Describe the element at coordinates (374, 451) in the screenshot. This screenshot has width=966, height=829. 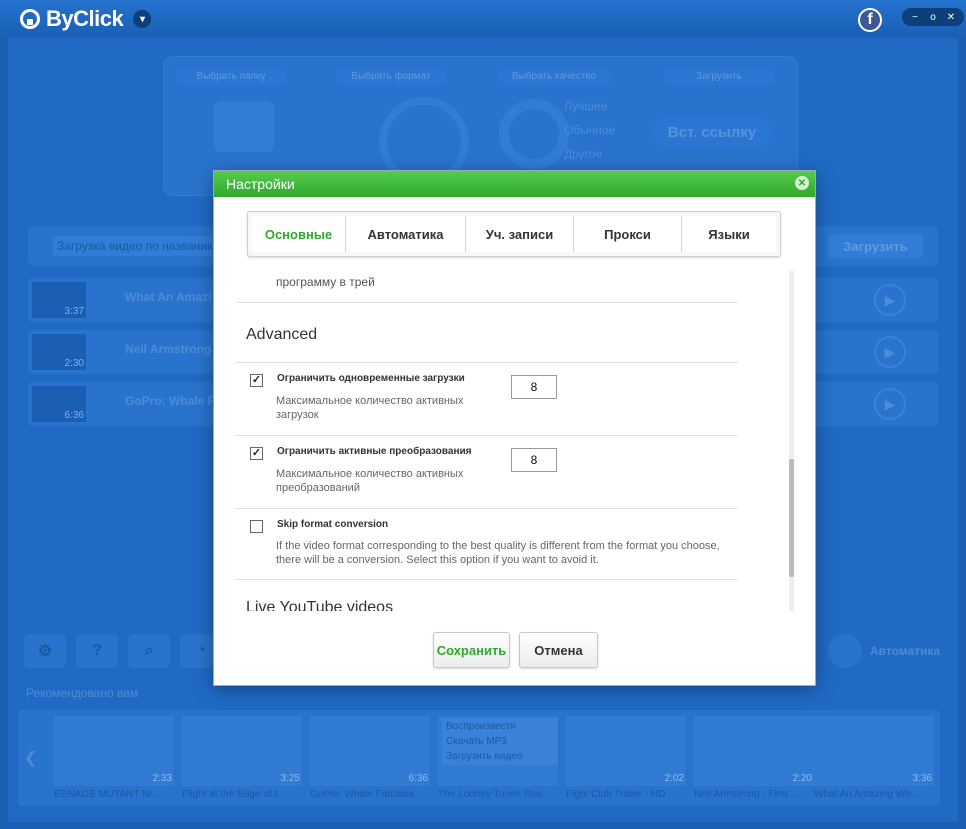
I see `option-title: Ограничить активные преобразования` at that location.